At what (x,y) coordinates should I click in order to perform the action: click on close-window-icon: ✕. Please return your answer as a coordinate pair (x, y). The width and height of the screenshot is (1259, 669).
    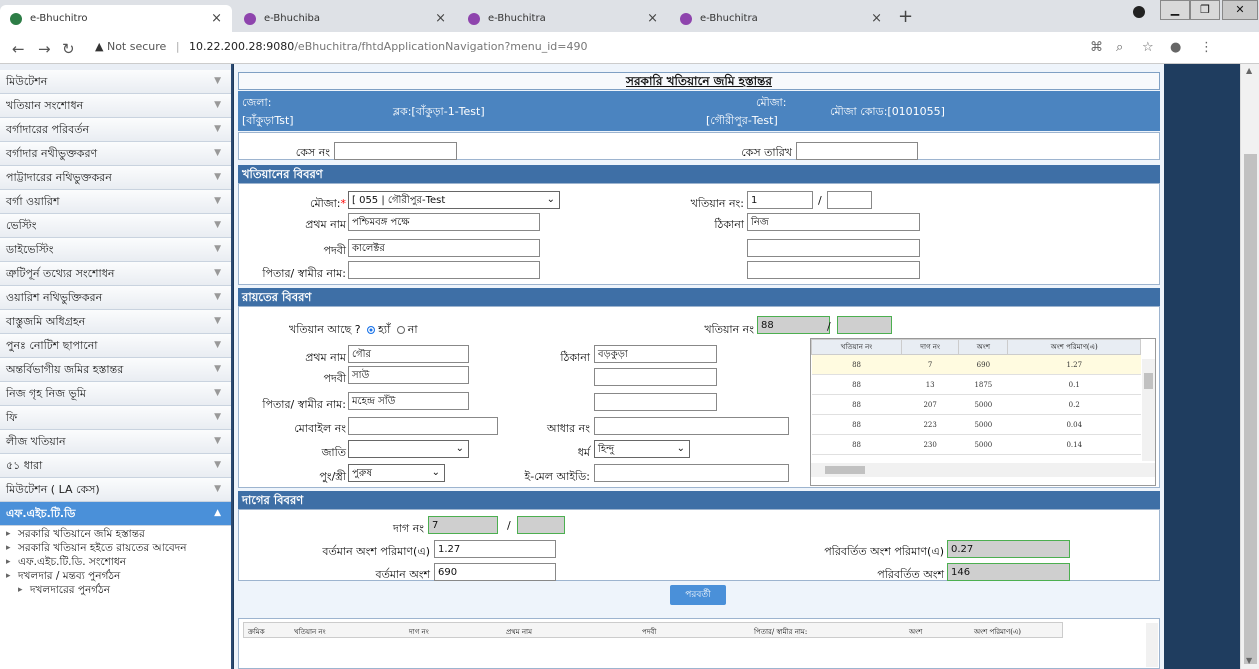
    Looking at the image, I should click on (1240, 10).